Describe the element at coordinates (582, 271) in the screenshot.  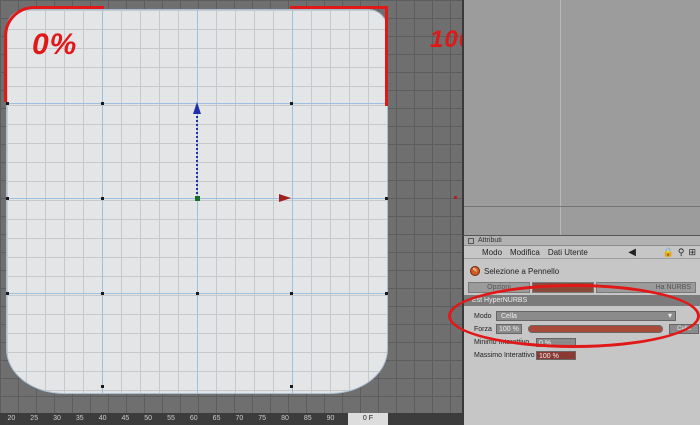
I see `active-tool-row: ✎ Selezione a Pennello` at that location.